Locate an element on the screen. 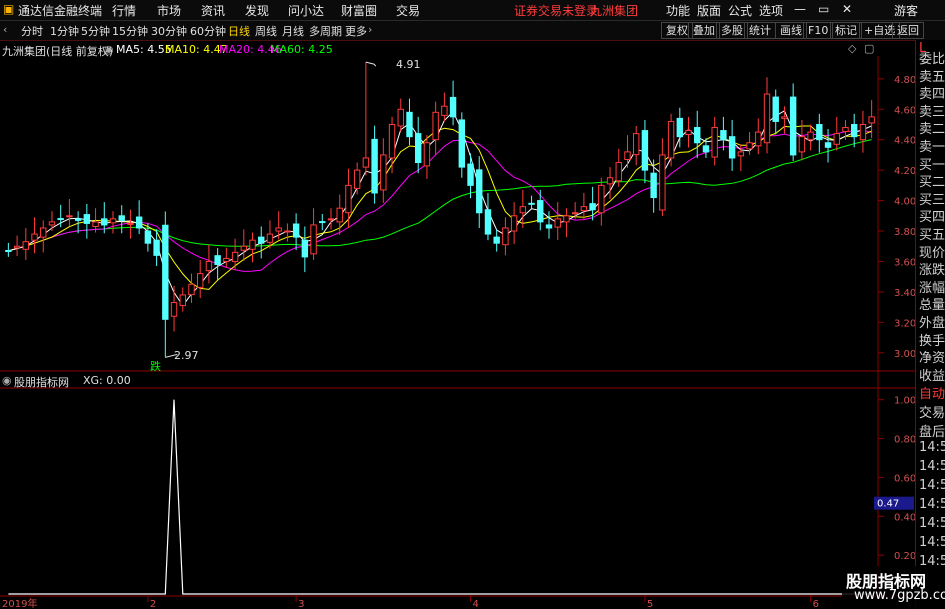  high-leader-line is located at coordinates (371, 64).